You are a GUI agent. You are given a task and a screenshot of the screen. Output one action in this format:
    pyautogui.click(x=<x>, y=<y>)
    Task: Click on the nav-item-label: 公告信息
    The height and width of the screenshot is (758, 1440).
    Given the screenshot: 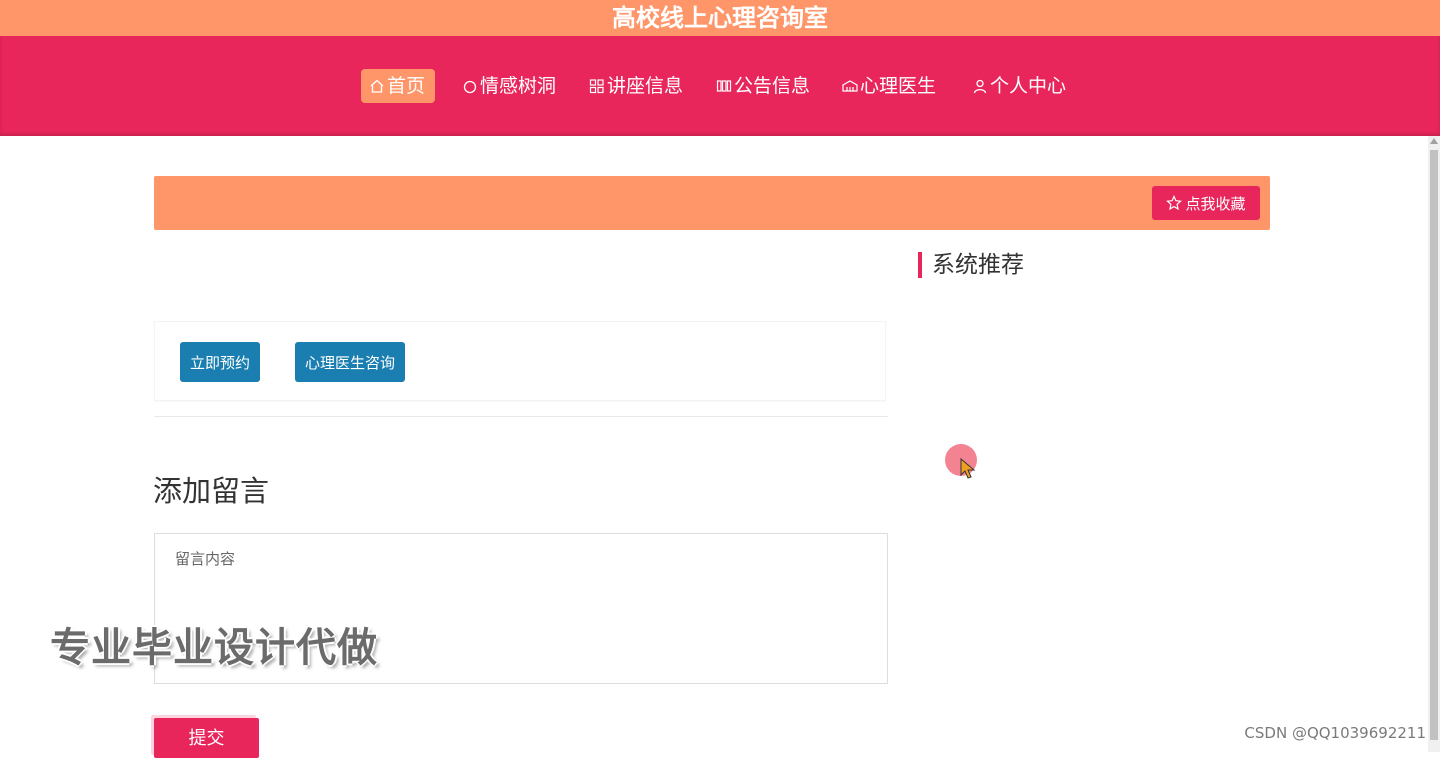 What is the action you would take?
    pyautogui.click(x=772, y=86)
    